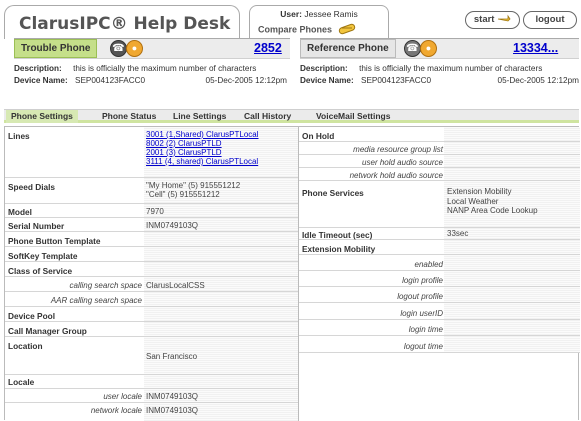  What do you see at coordinates (172, 356) in the screenshot?
I see `location-value: San Francisco` at bounding box center [172, 356].